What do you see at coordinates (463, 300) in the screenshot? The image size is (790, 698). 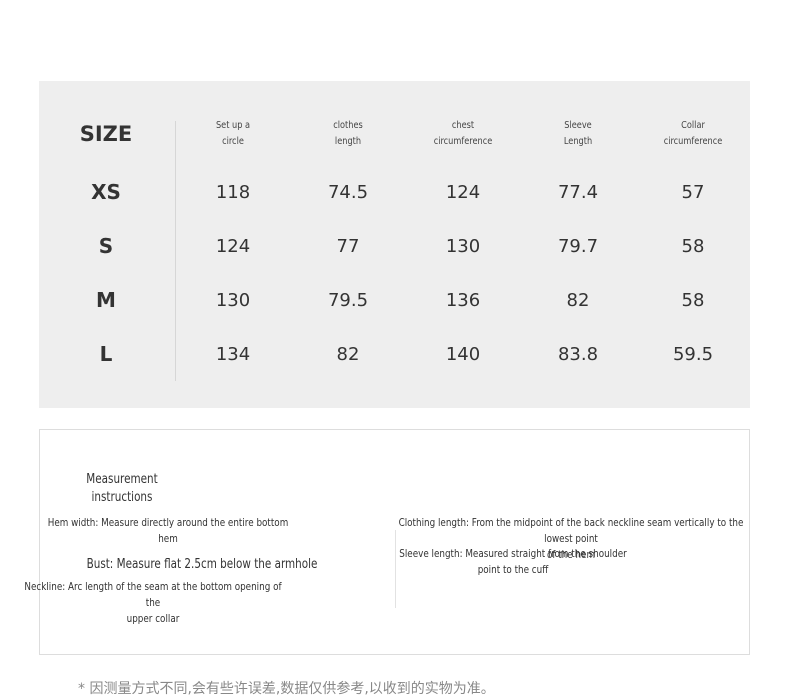 I see `table-cell: 136` at bounding box center [463, 300].